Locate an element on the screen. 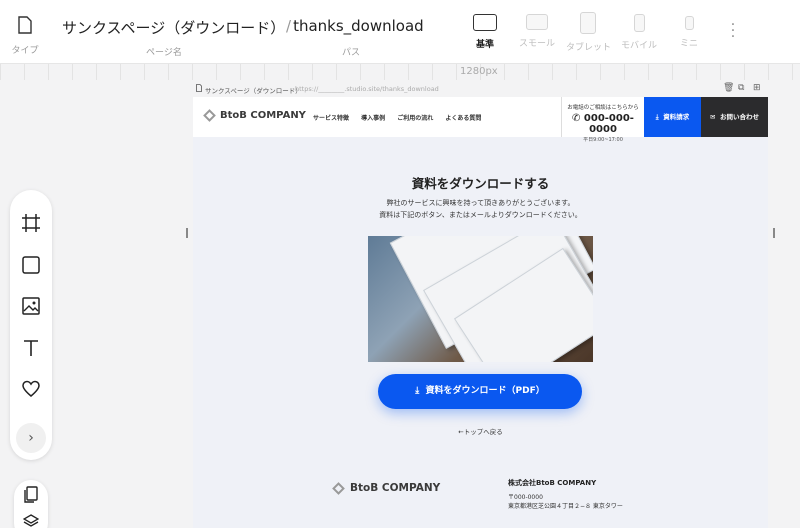 The width and height of the screenshot is (800, 528). image-tool-icon is located at coordinates (31, 306).